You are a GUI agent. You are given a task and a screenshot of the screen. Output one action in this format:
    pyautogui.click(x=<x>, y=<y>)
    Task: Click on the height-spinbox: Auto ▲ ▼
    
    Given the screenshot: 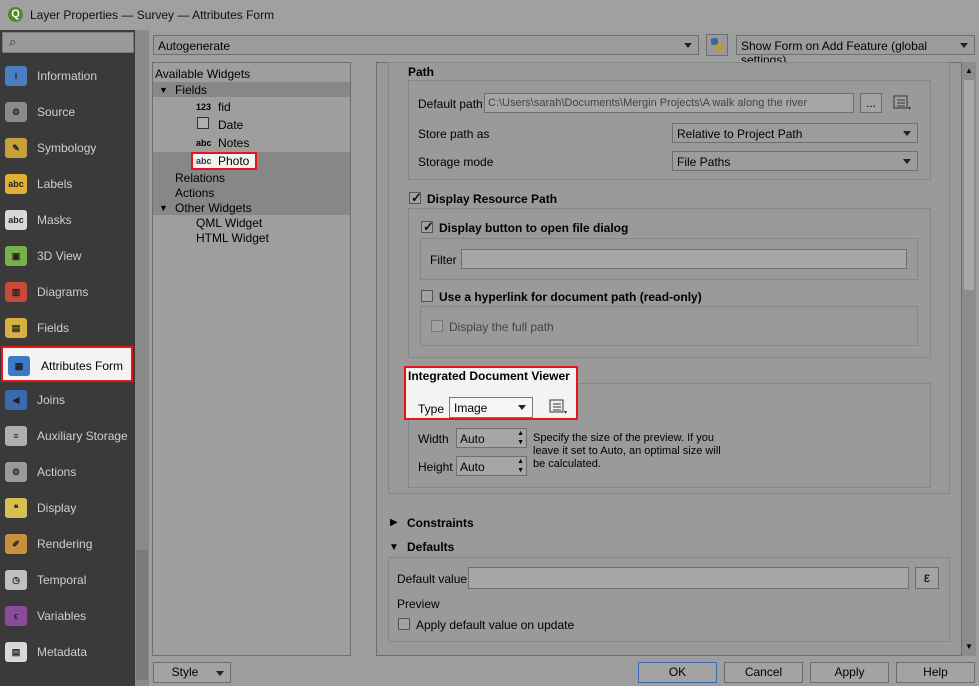 What is the action you would take?
    pyautogui.click(x=491, y=466)
    